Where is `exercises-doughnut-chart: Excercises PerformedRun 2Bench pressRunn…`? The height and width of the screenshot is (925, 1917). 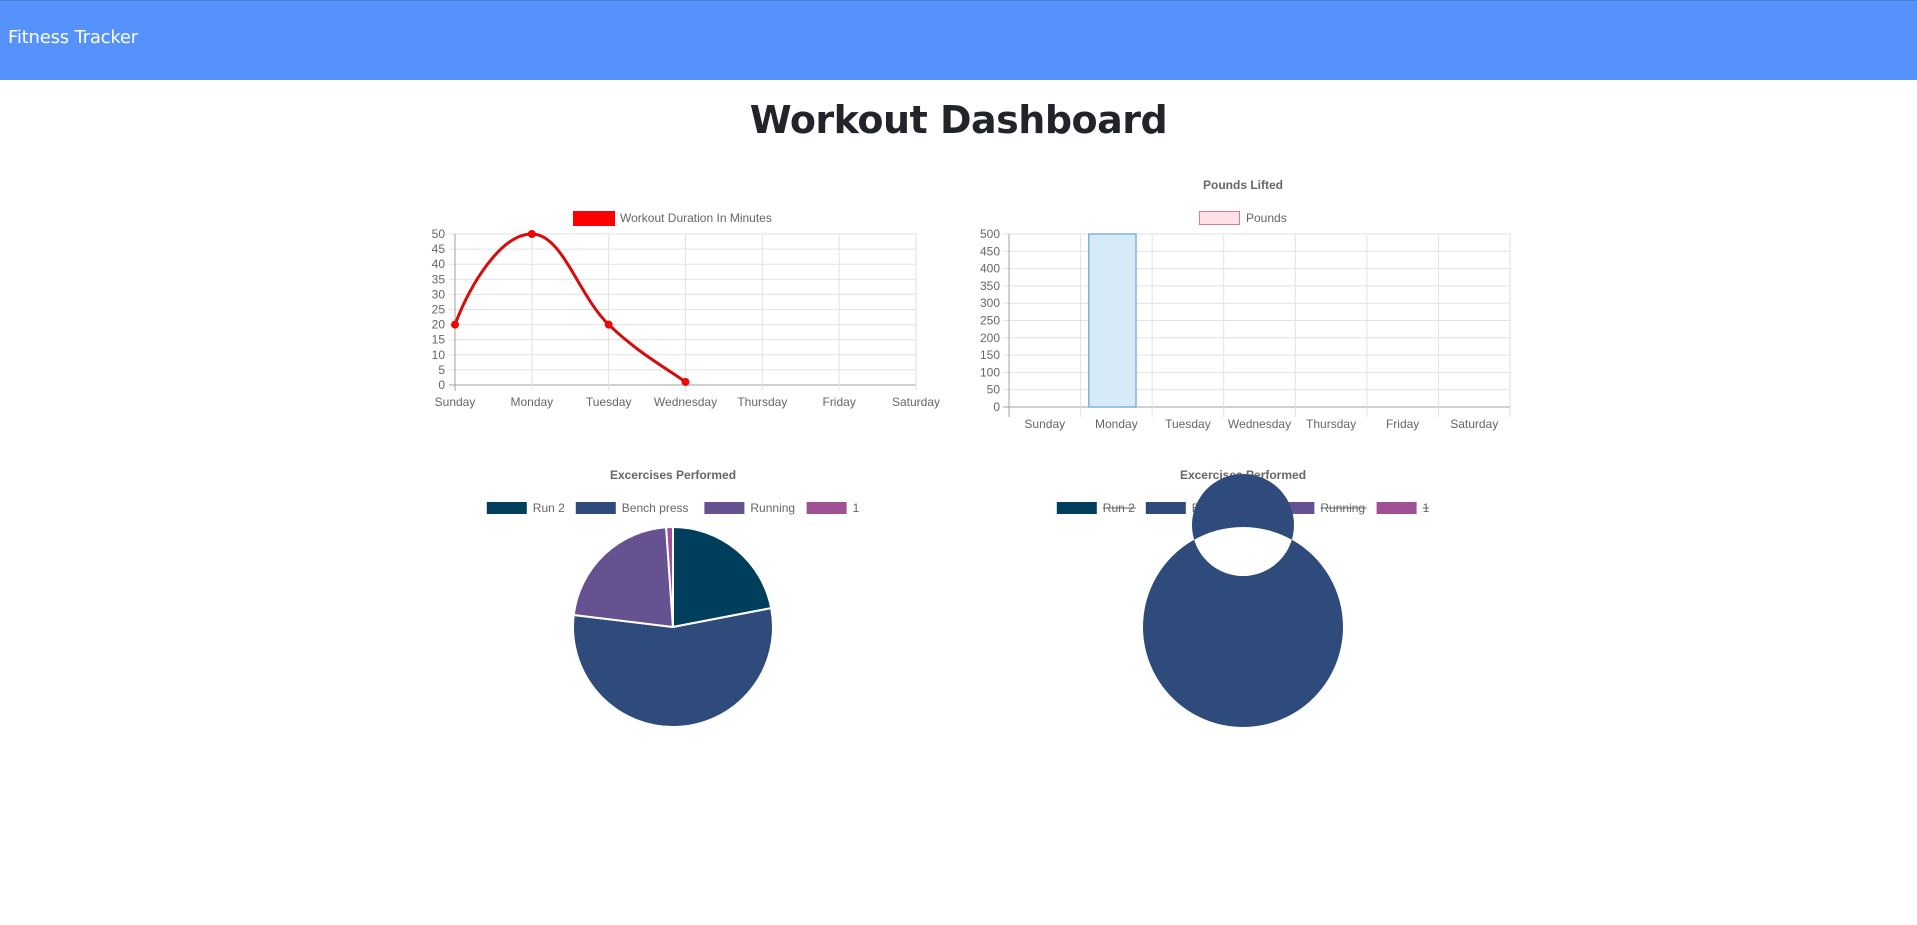
exercises-doughnut-chart: Excercises PerformedRun 2Bench pressRunn… is located at coordinates (1243, 597).